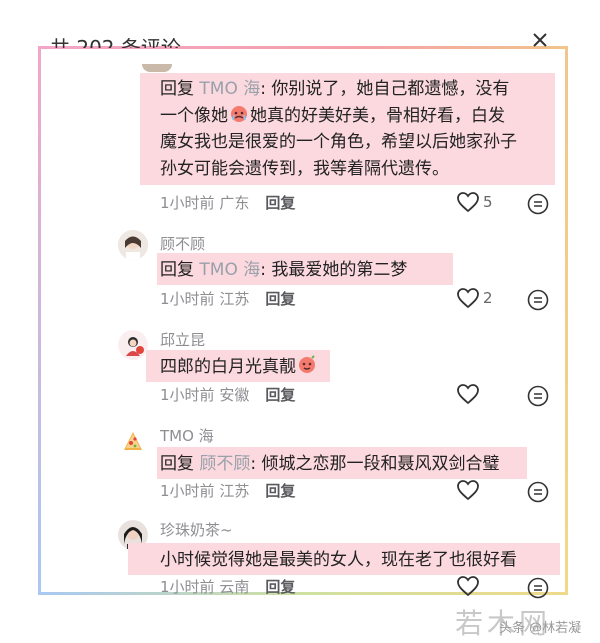 The height and width of the screenshot is (643, 600). Describe the element at coordinates (196, 529) in the screenshot. I see `username: 珍珠奶茶~` at that location.